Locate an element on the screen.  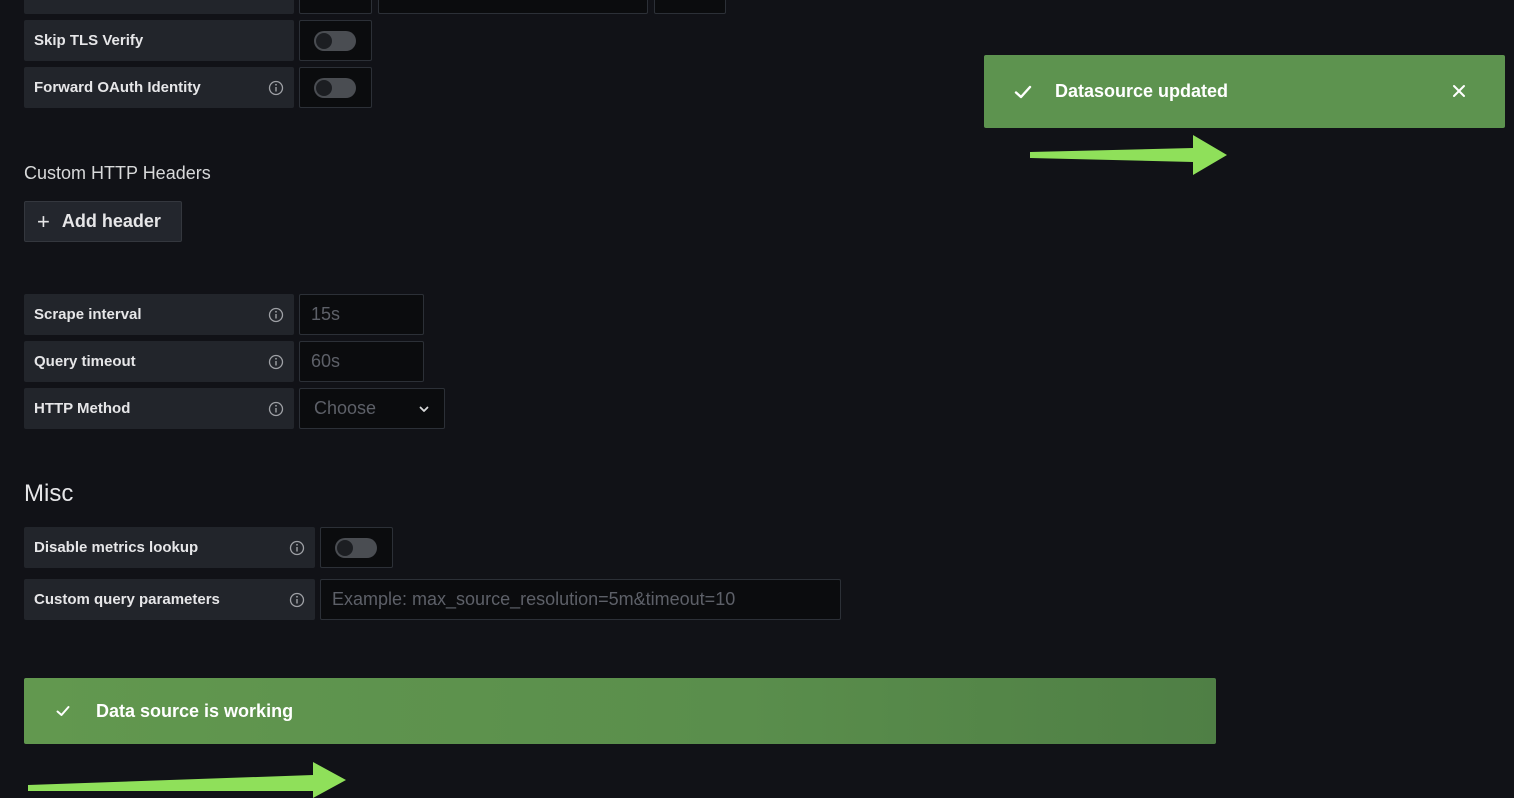
skip-tls-toggle-box is located at coordinates (335, 40).